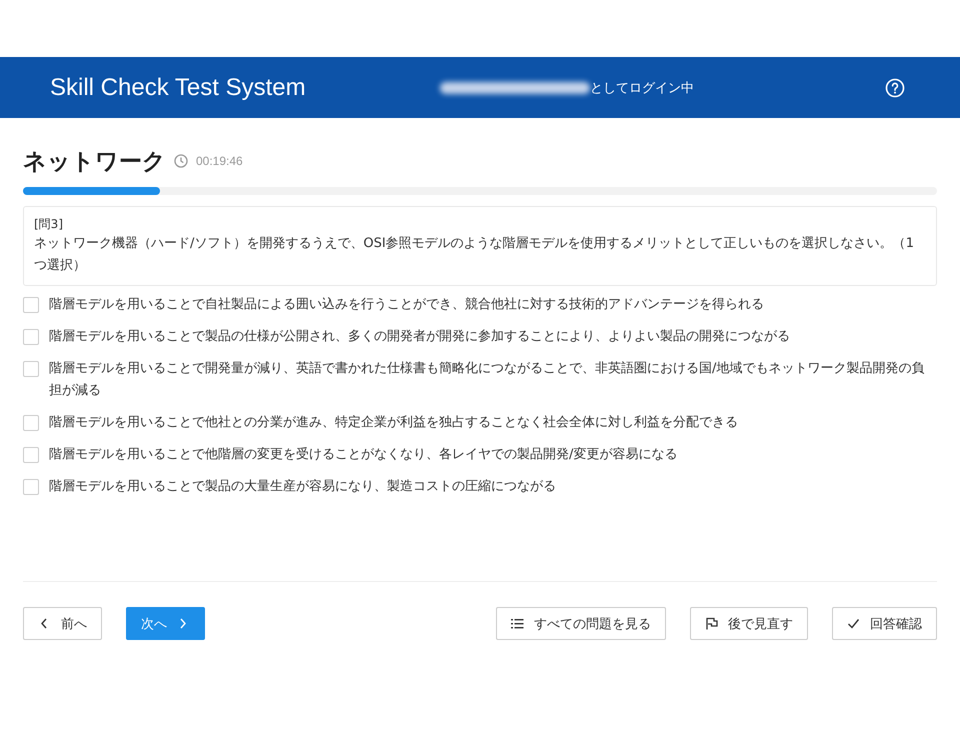  Describe the element at coordinates (749, 623) in the screenshot. I see `flag-button: 後で見直す` at that location.